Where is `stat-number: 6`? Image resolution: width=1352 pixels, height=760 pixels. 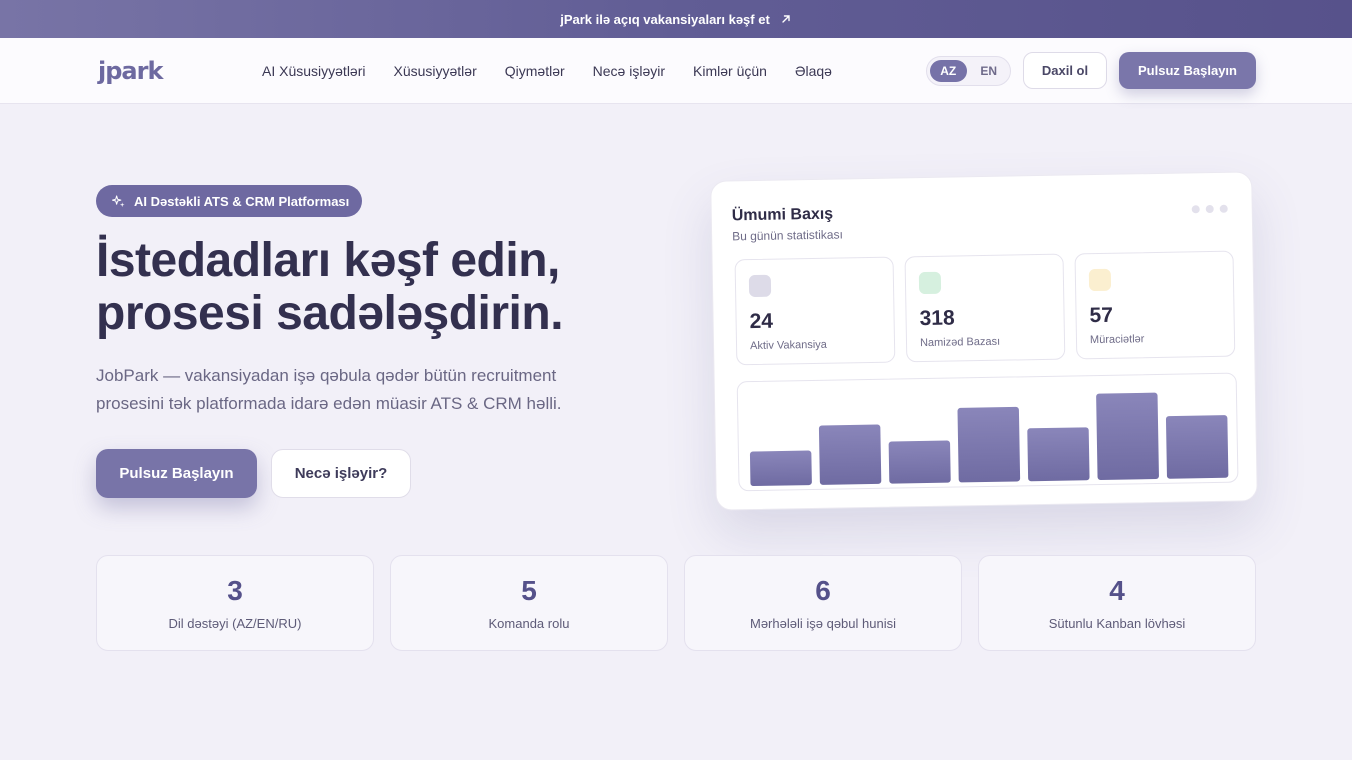 stat-number: 6 is located at coordinates (823, 590).